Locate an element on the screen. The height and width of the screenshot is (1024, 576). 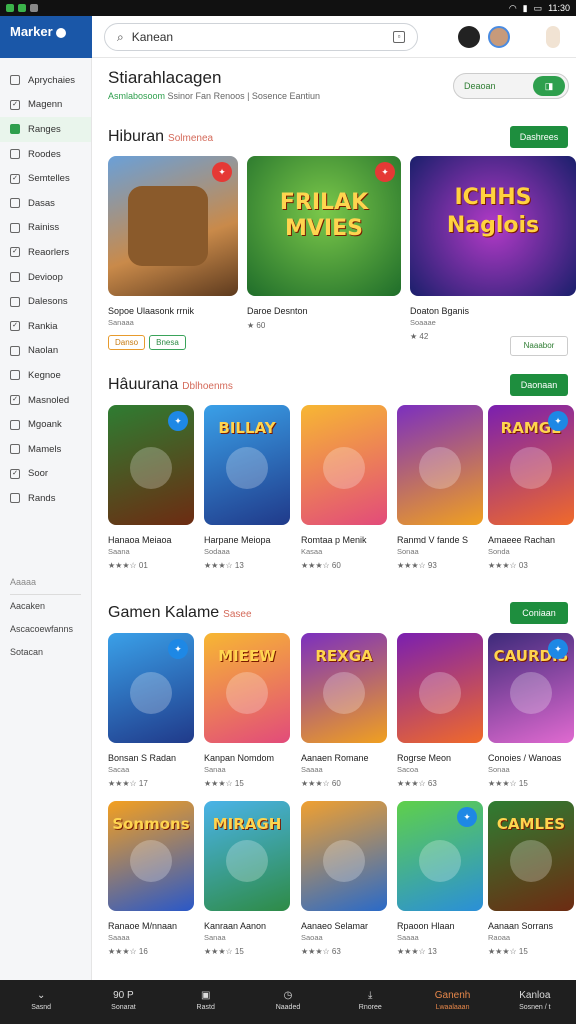
game-thumbnail: CAMLES is located at coordinates (531, 856).